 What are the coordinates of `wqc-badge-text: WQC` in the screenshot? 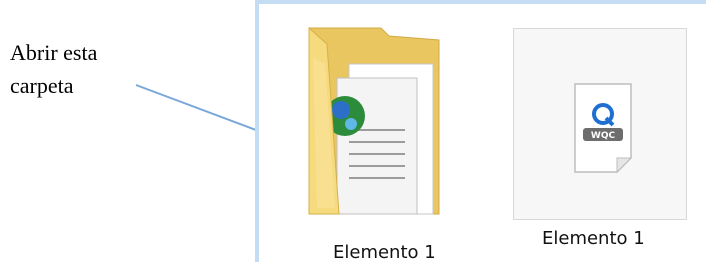 It's located at (603, 136).